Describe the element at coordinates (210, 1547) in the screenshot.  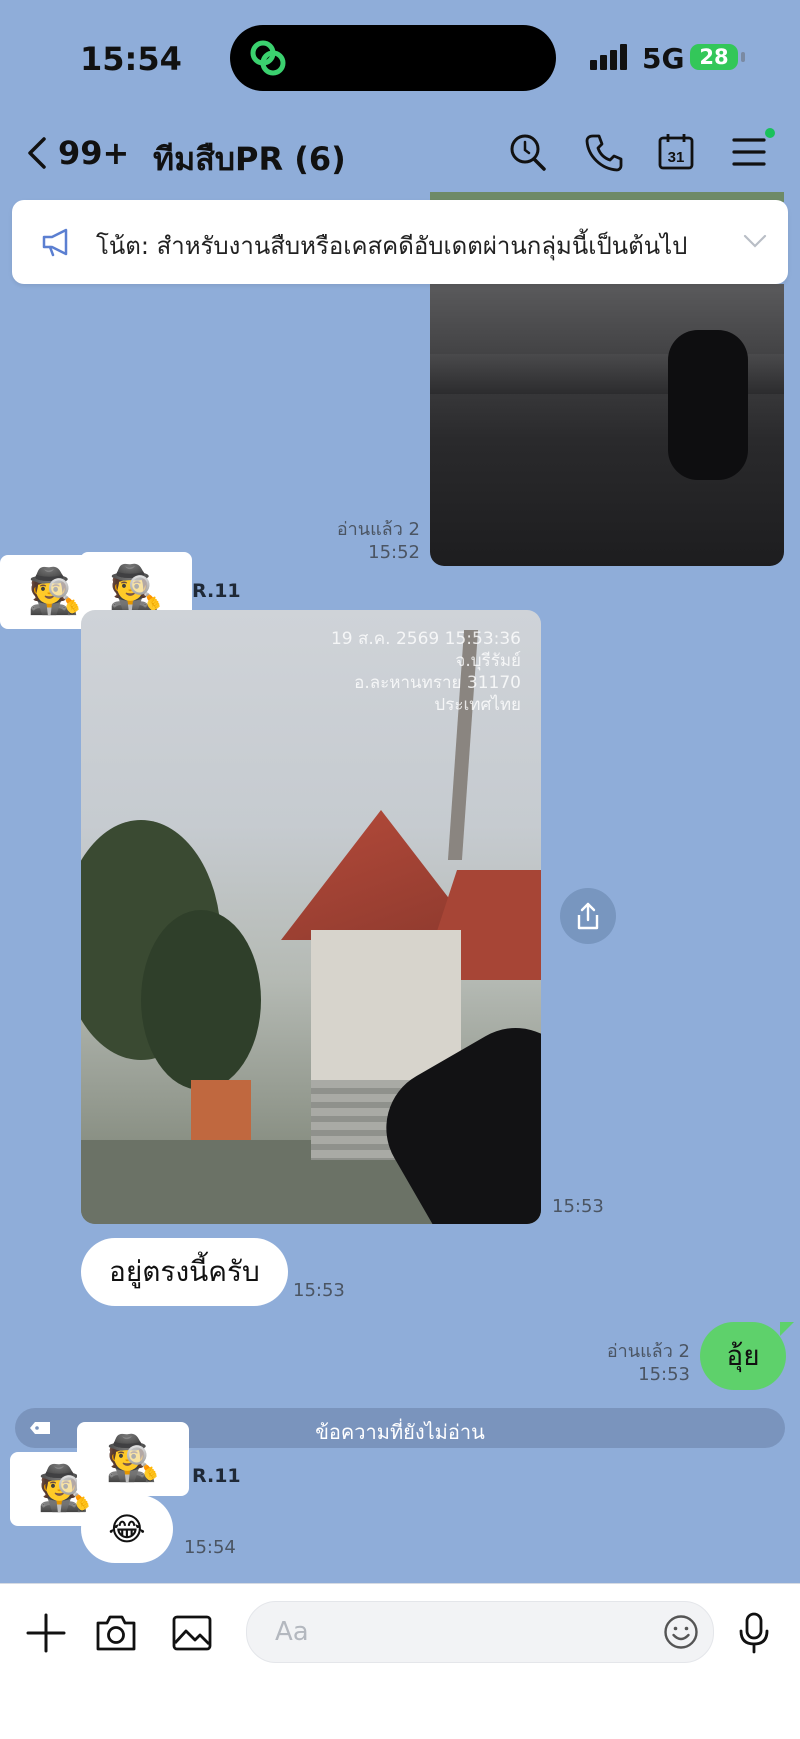
I see `message-time: 15:54` at that location.